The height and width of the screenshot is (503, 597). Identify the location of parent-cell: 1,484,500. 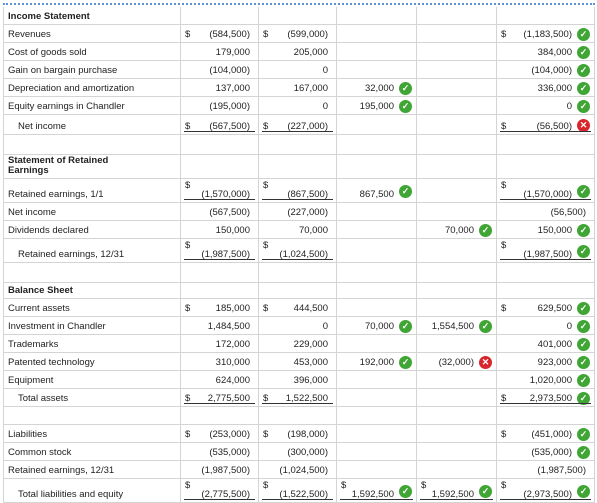
(220, 326).